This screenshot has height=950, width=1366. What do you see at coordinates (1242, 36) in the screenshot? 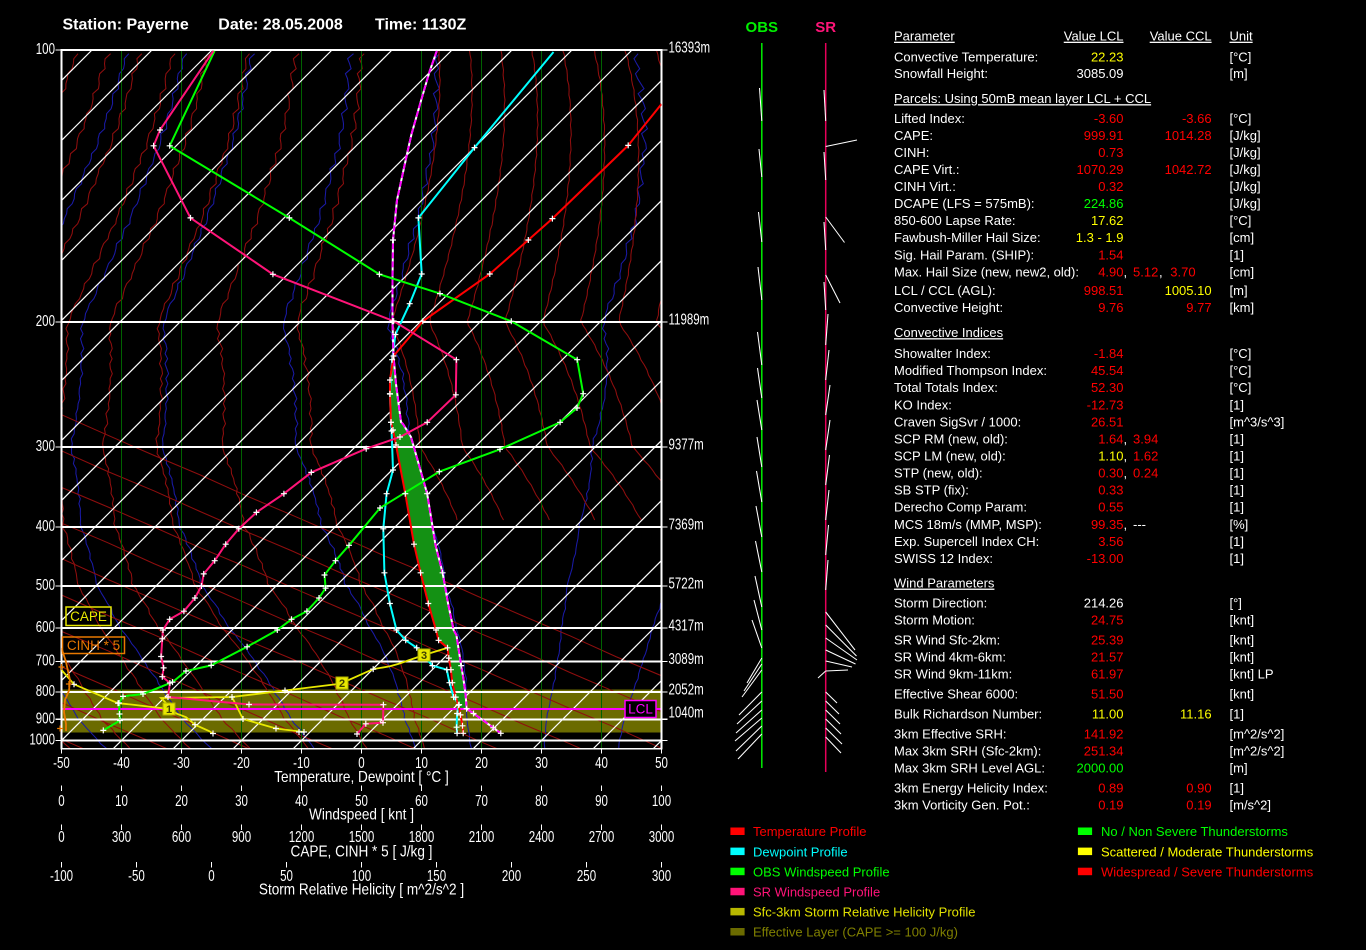
I see `svg-text: Unit` at bounding box center [1242, 36].